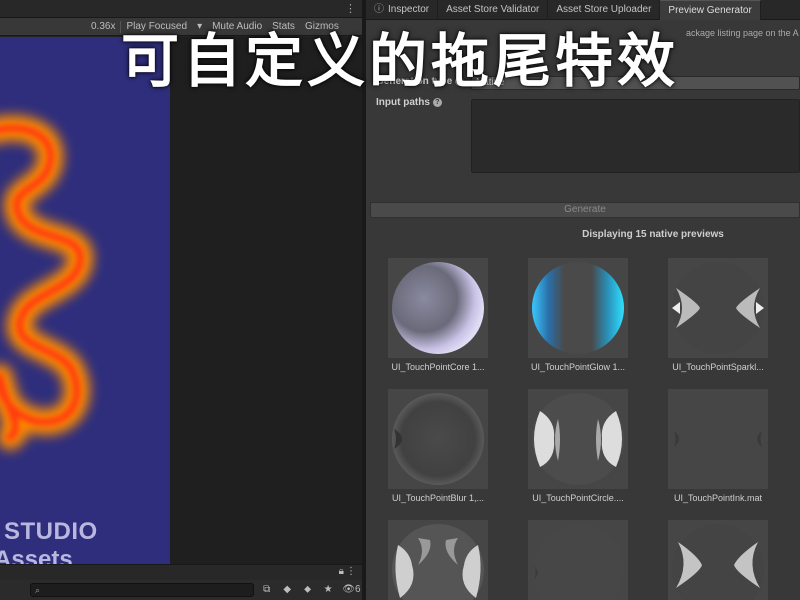 This screenshot has width=800, height=600. I want to click on sphere-glow-preview, so click(578, 308).